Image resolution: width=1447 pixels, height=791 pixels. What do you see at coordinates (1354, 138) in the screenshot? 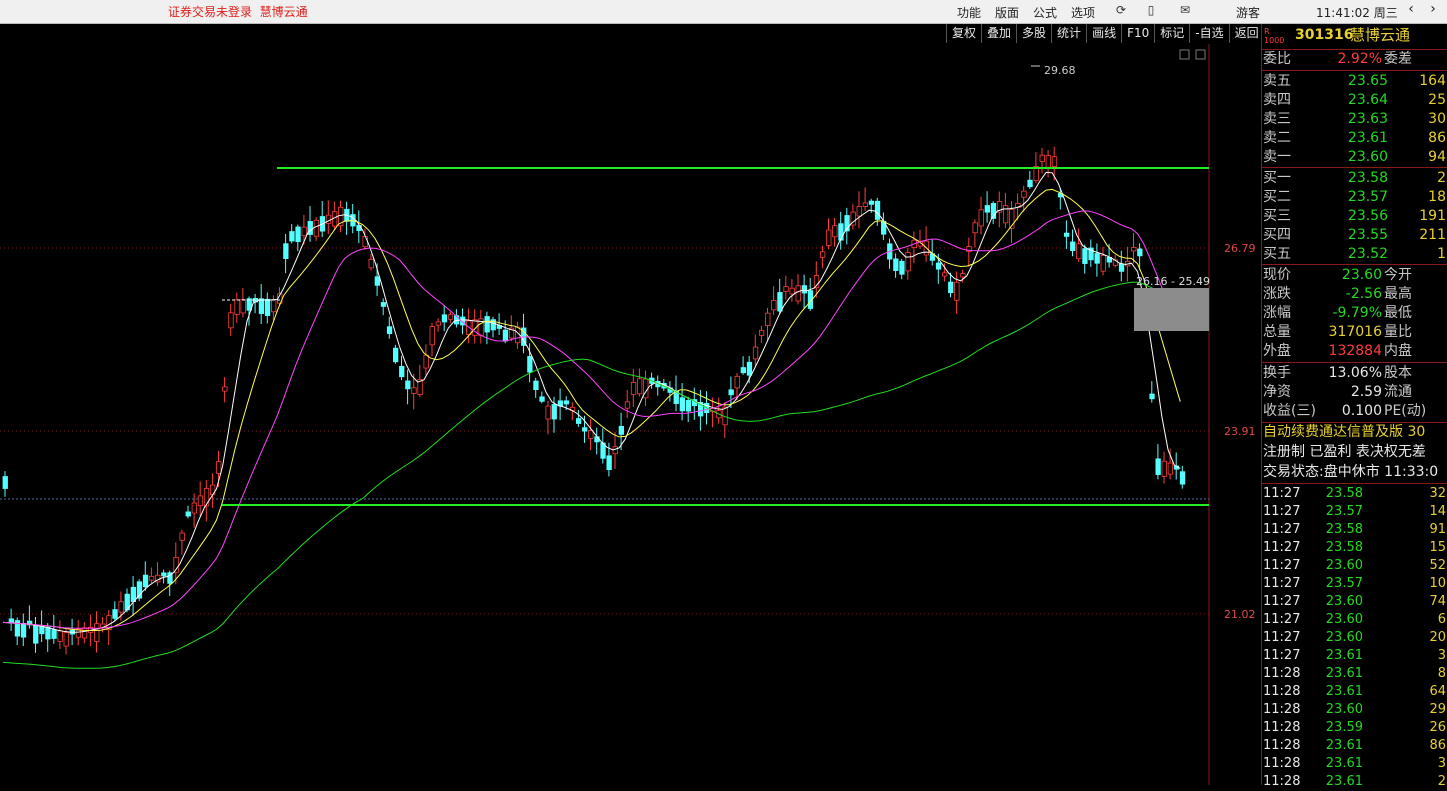
I see `ask-row: 卖二 23.61 86` at bounding box center [1354, 138].